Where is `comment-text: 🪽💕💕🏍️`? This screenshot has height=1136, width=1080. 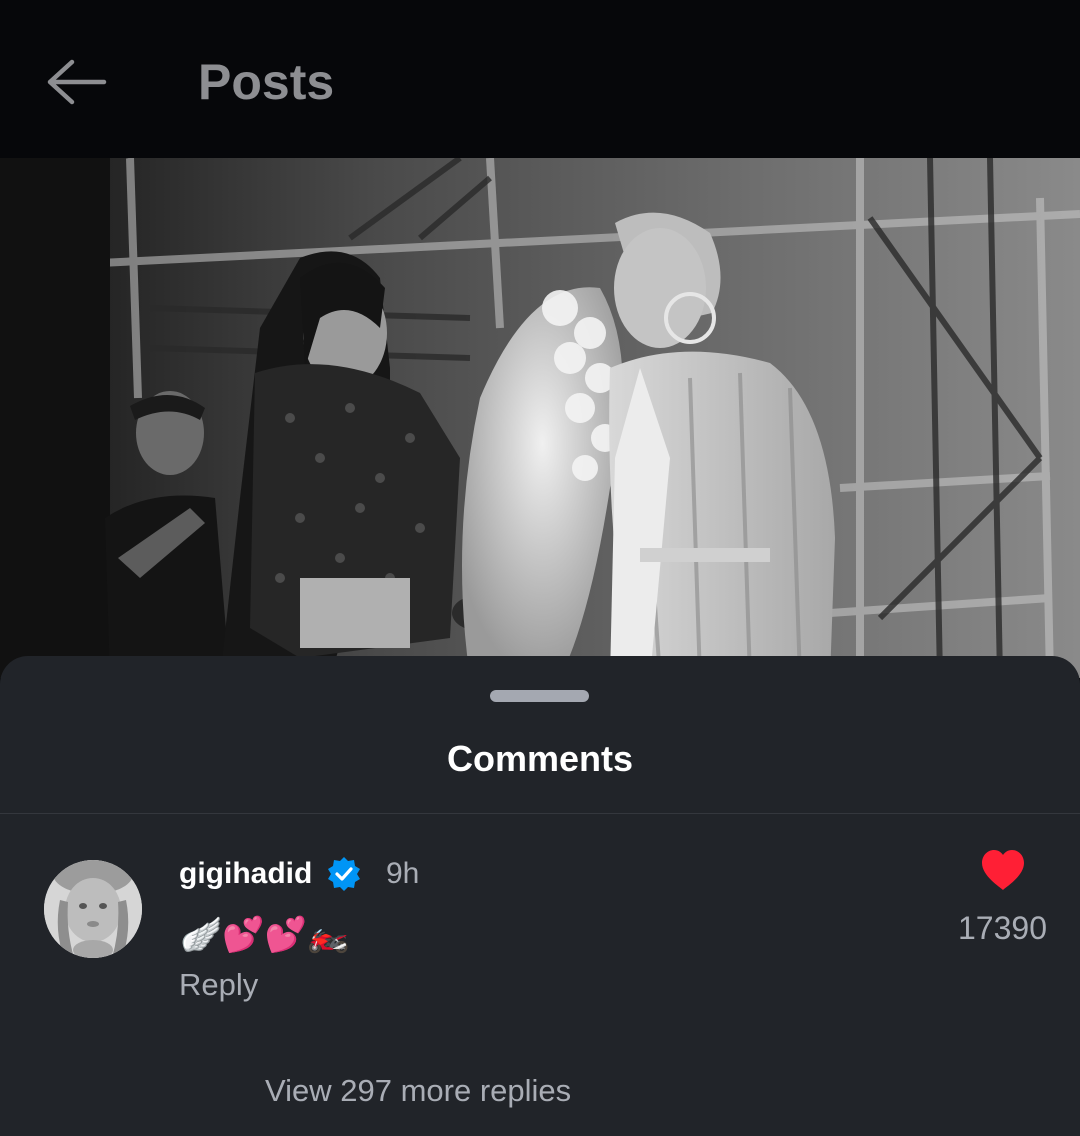 comment-text: 🪽💕💕🏍️ is located at coordinates (264, 935).